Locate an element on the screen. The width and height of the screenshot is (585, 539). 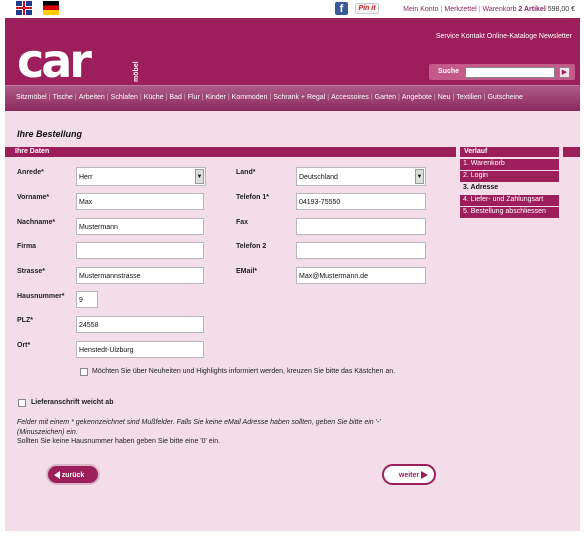
fax-field is located at coordinates (361, 226).